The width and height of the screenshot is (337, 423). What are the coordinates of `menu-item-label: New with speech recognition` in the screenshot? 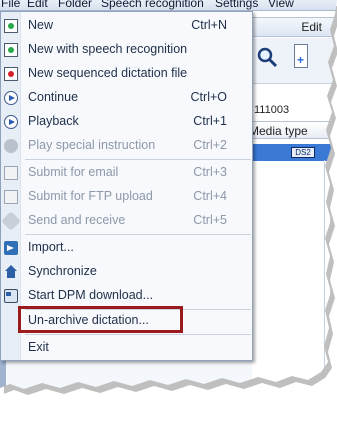 It's located at (108, 49).